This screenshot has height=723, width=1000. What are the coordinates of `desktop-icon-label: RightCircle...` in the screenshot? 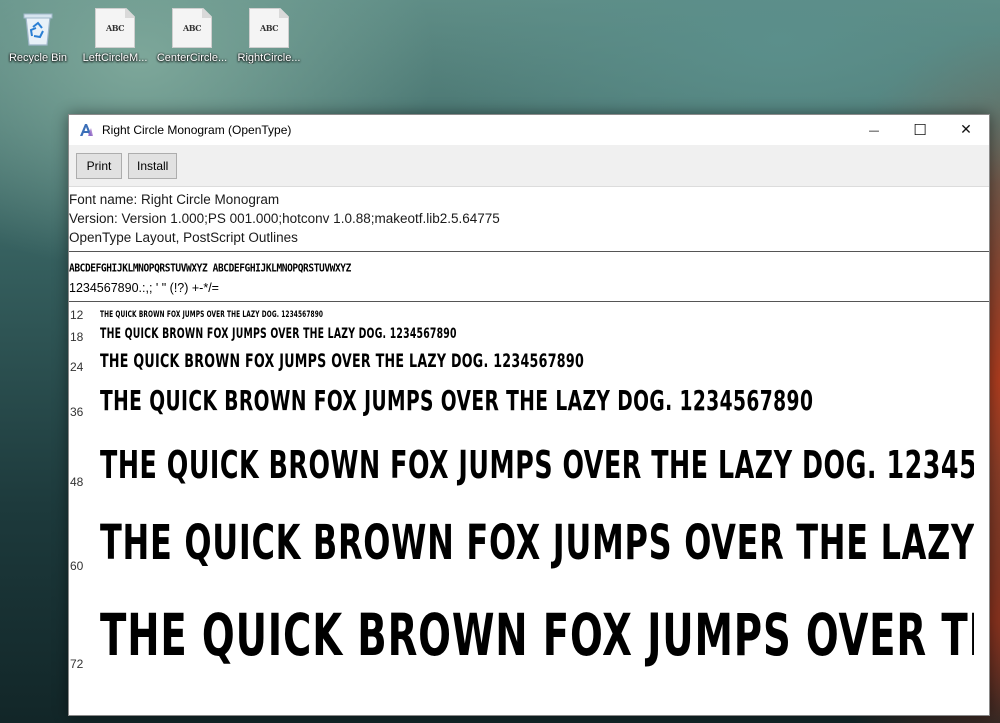 It's located at (269, 58).